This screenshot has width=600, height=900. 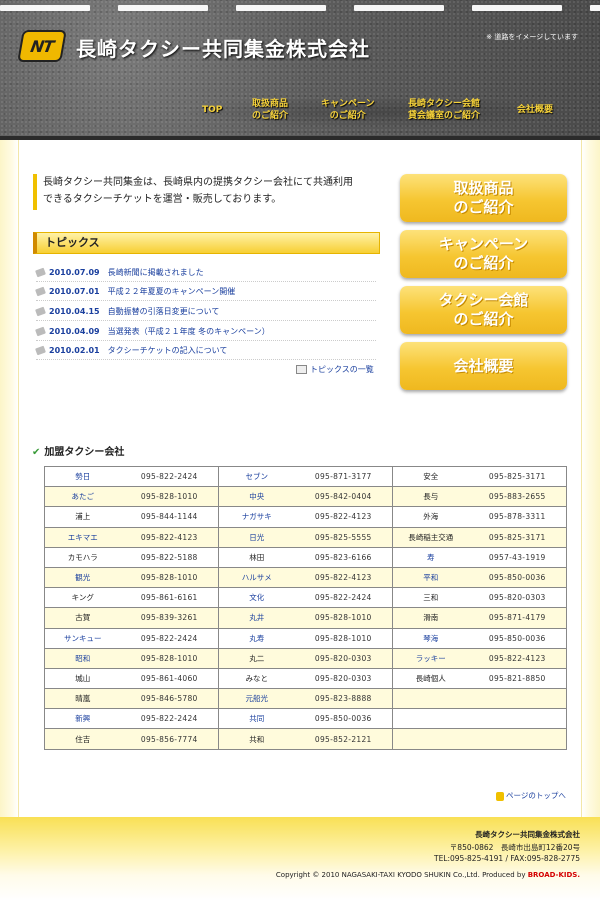 I want to click on company-name: 丸寿, so click(x=256, y=638).